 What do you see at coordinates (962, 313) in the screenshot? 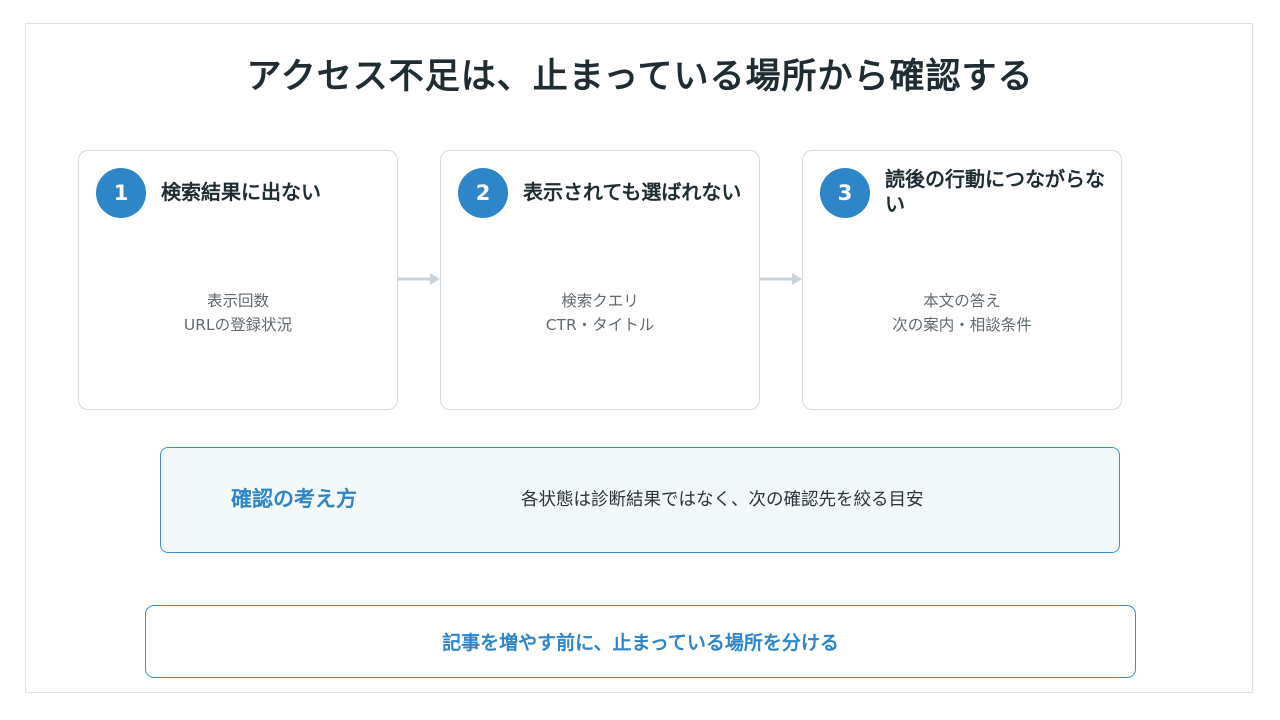
I see `step-description: 本文の答え 次の案内・相談条件` at bounding box center [962, 313].